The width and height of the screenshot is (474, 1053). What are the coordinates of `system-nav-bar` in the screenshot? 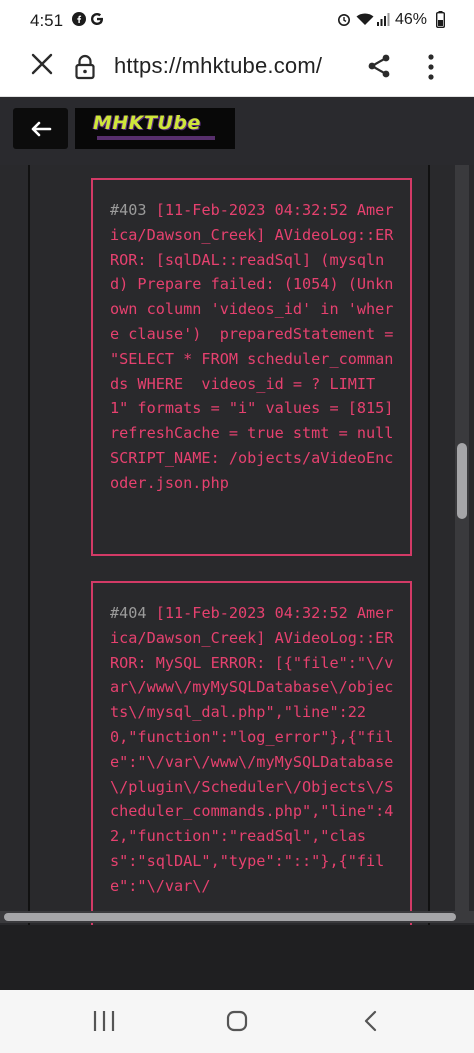 It's located at (237, 1021).